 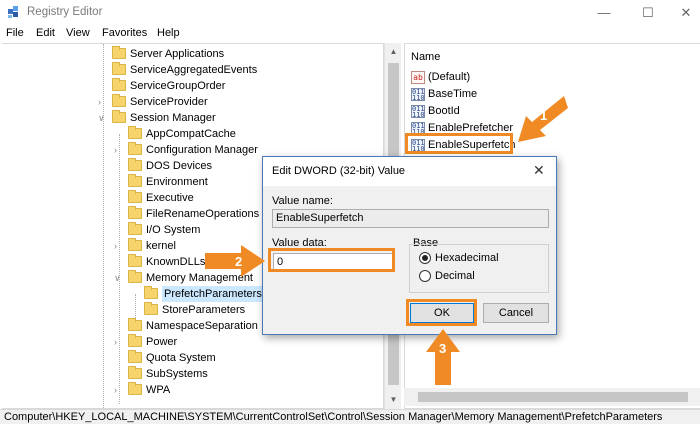 I want to click on menu-favorites: Favorites, so click(x=124, y=33).